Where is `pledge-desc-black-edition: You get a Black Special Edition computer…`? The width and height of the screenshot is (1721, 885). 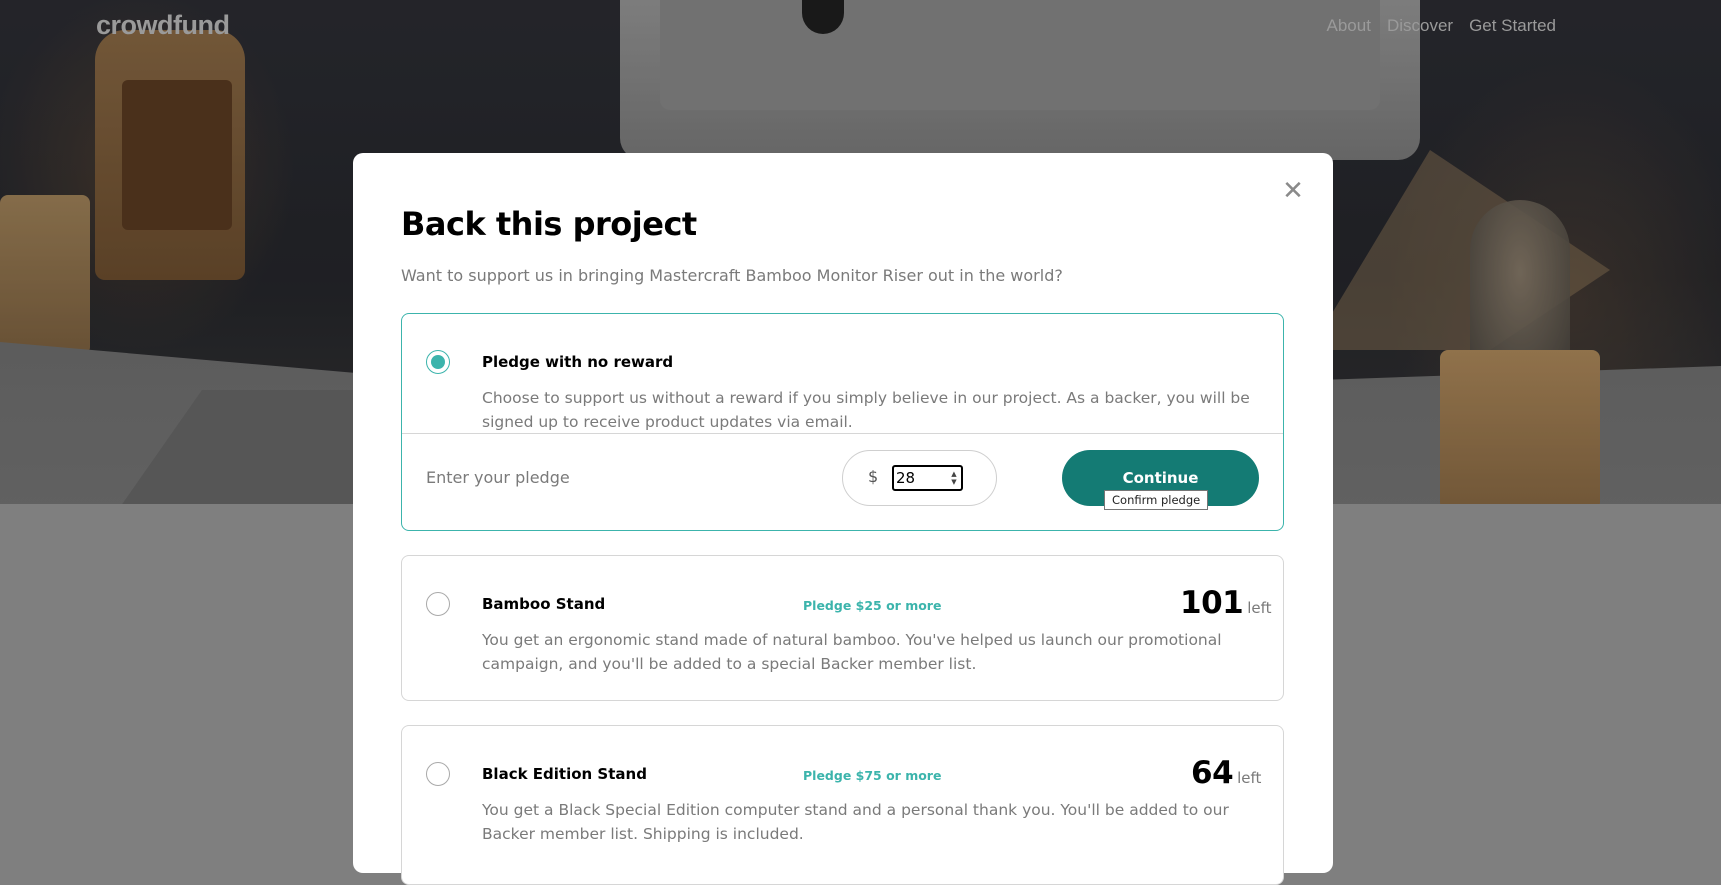
pledge-desc-black-edition: You get a Black Special Edition computer… is located at coordinates (855, 822).